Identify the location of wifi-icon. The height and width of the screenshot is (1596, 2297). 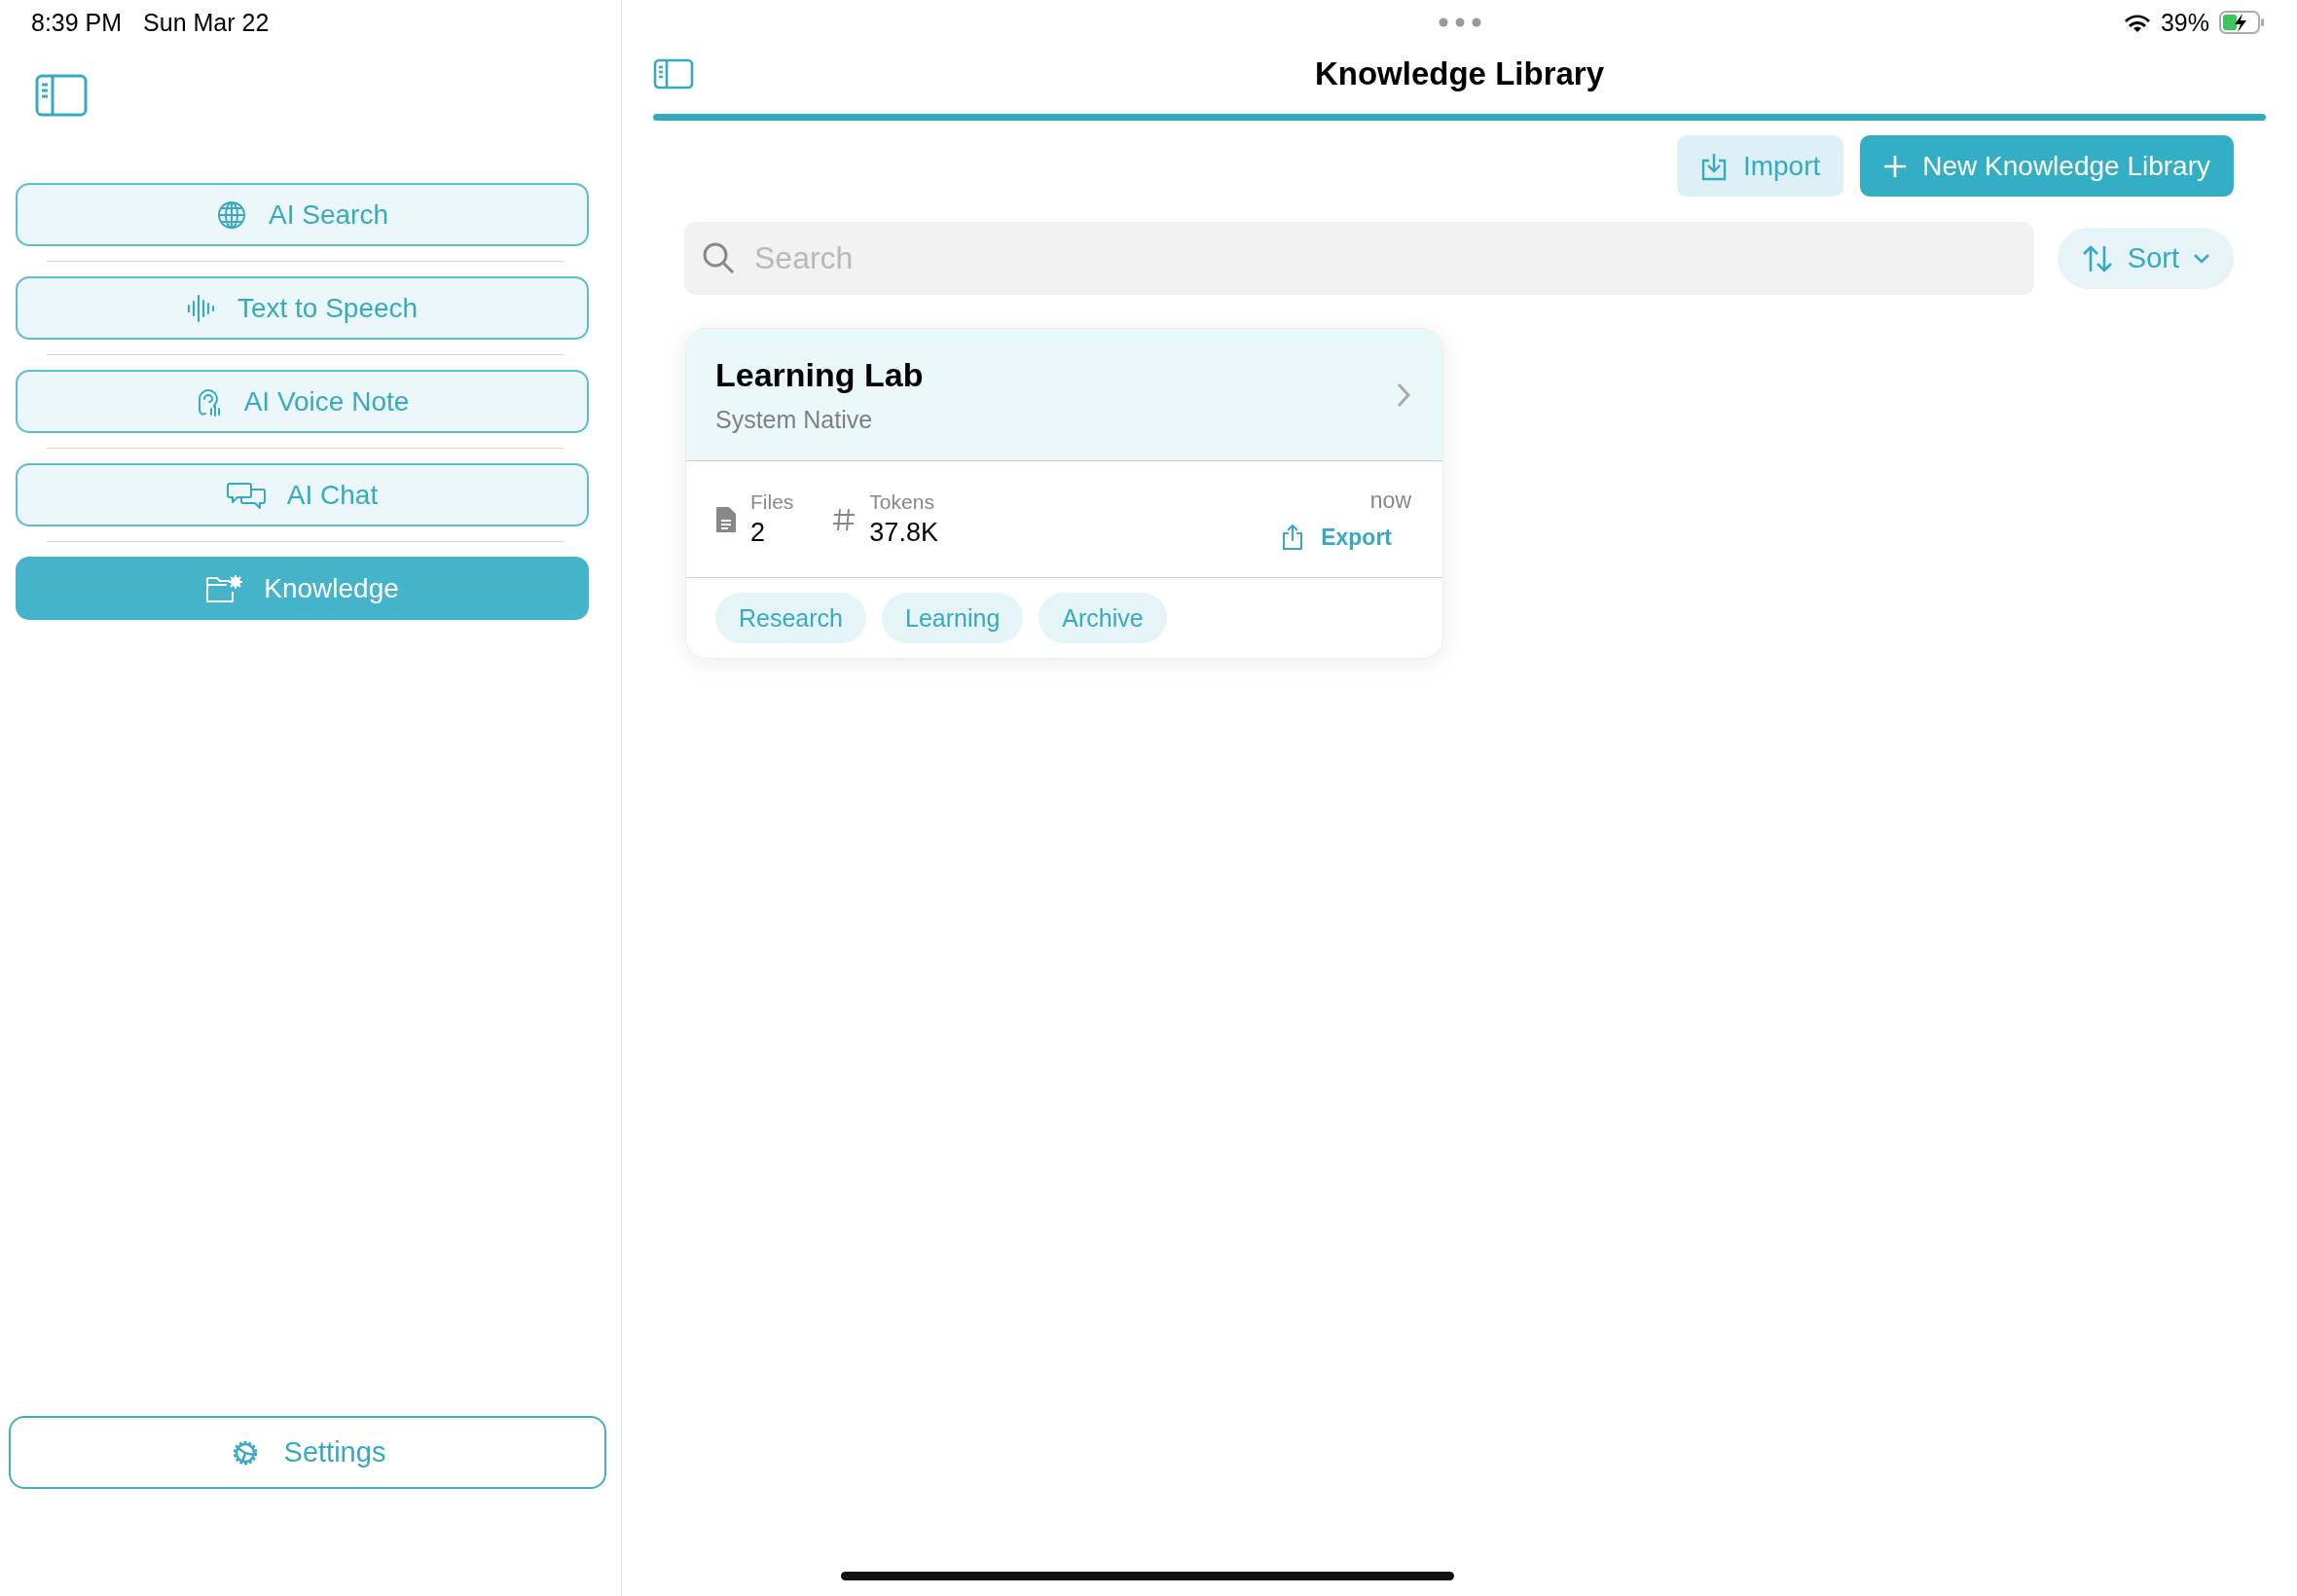
(2137, 22).